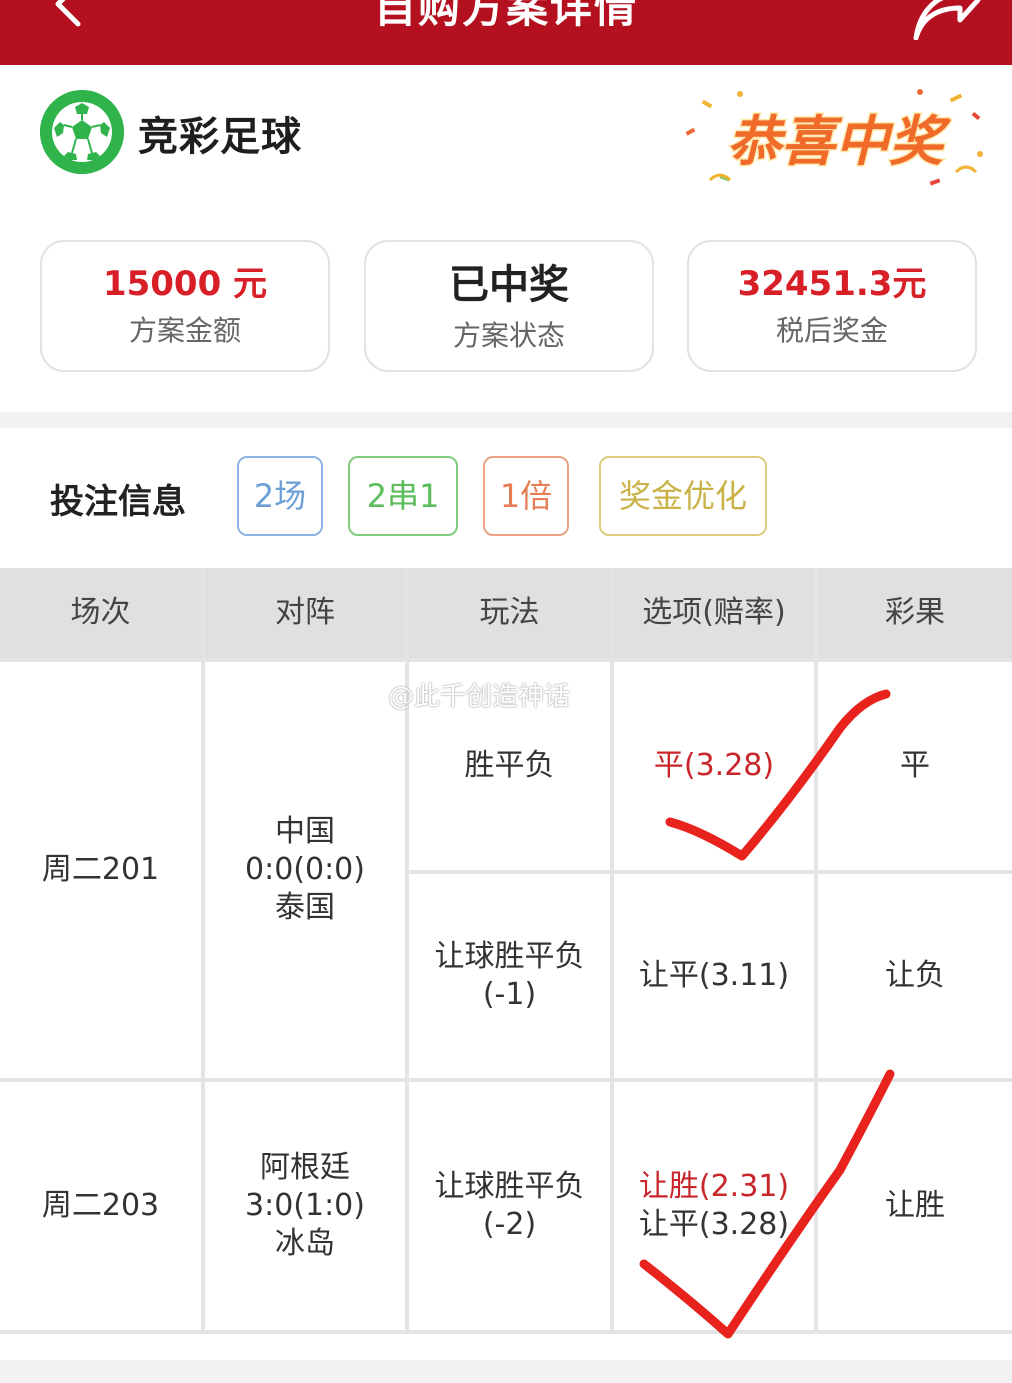 The height and width of the screenshot is (1383, 1012). I want to click on match-1-bet-2-play: 让球胜平负 (-1), so click(509, 976).